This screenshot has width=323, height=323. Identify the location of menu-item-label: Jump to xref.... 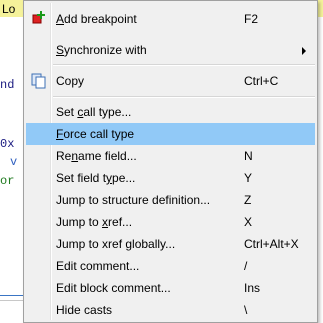
(94, 222).